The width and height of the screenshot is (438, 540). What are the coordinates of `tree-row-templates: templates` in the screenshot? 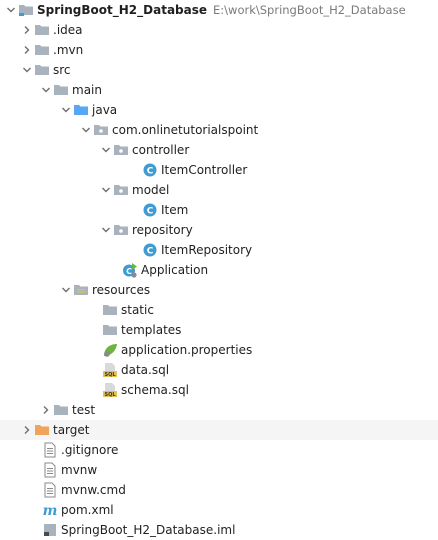 It's located at (219, 330).